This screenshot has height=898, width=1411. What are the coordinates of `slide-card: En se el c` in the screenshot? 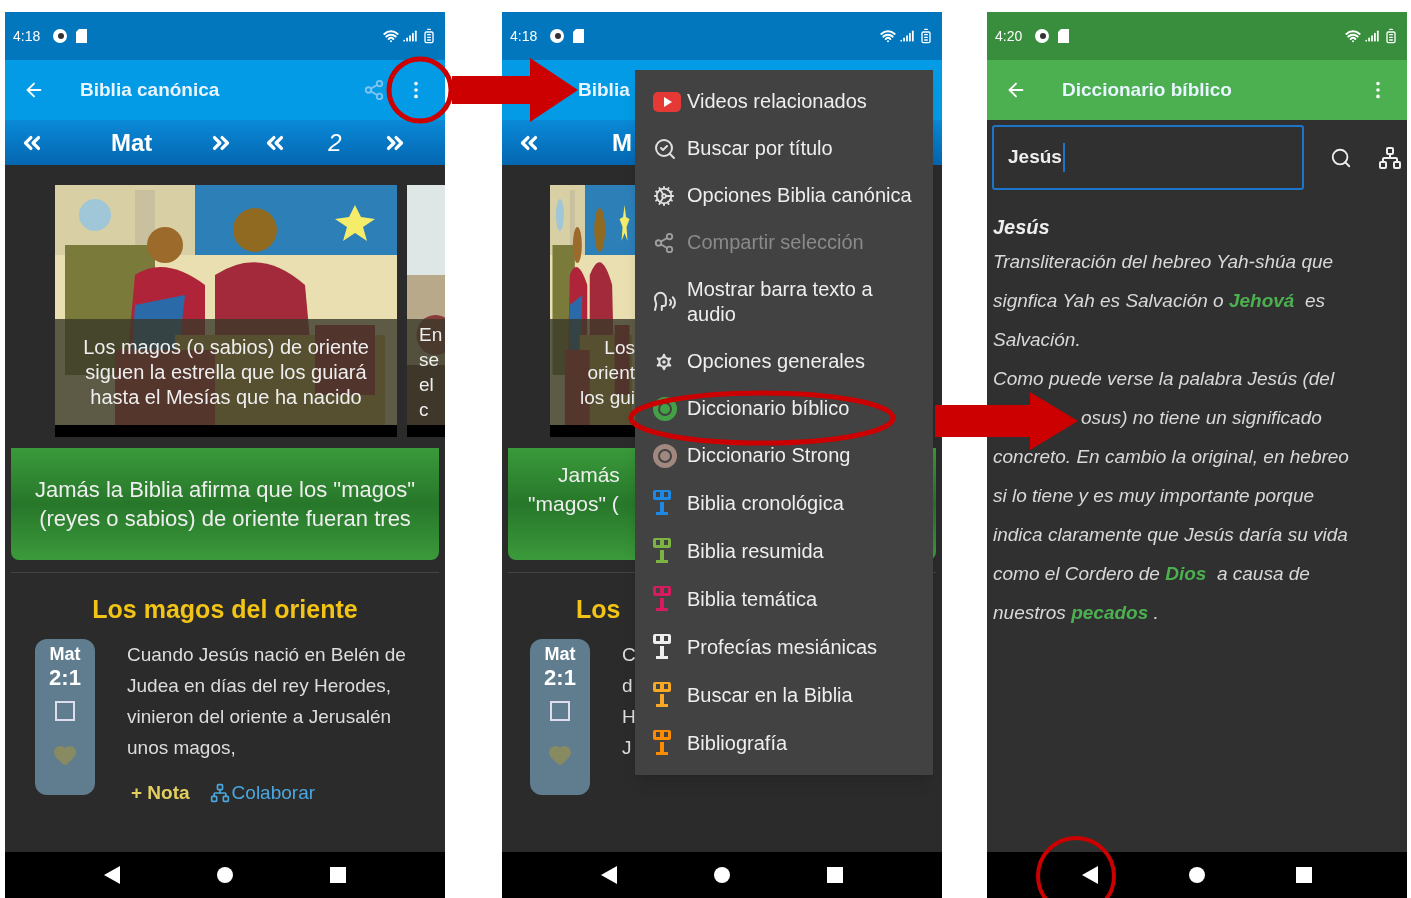 It's located at (426, 311).